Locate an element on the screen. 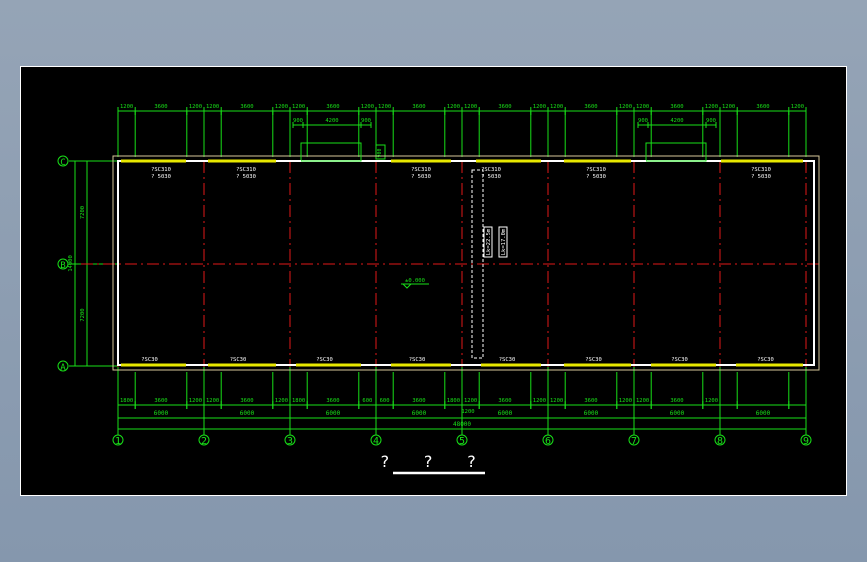 This screenshot has height=562, width=867. bottom-dim-bays-label-2: 6000 is located at coordinates (247, 413).